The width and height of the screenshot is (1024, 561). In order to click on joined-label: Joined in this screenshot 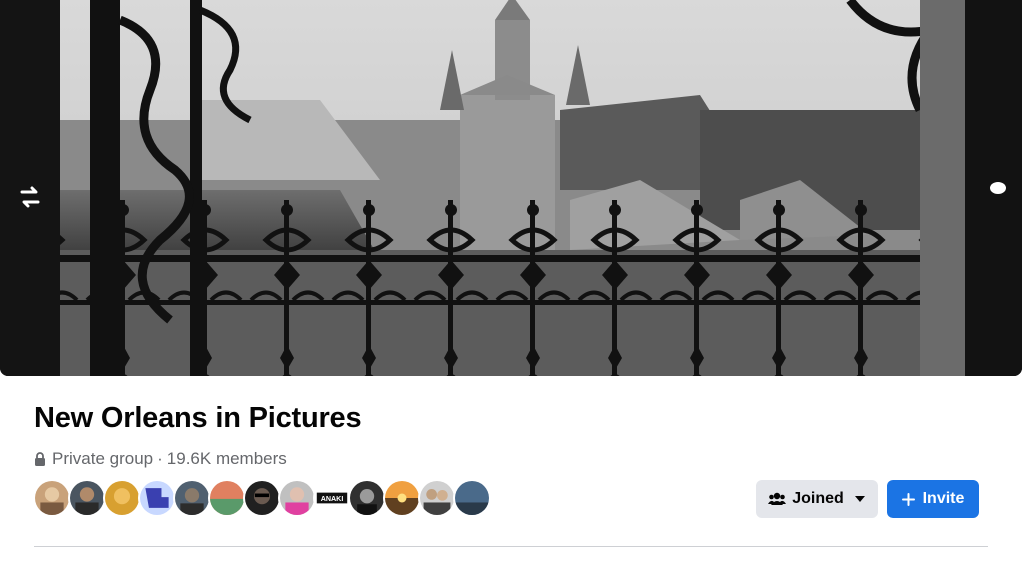, I will do `click(818, 498)`.